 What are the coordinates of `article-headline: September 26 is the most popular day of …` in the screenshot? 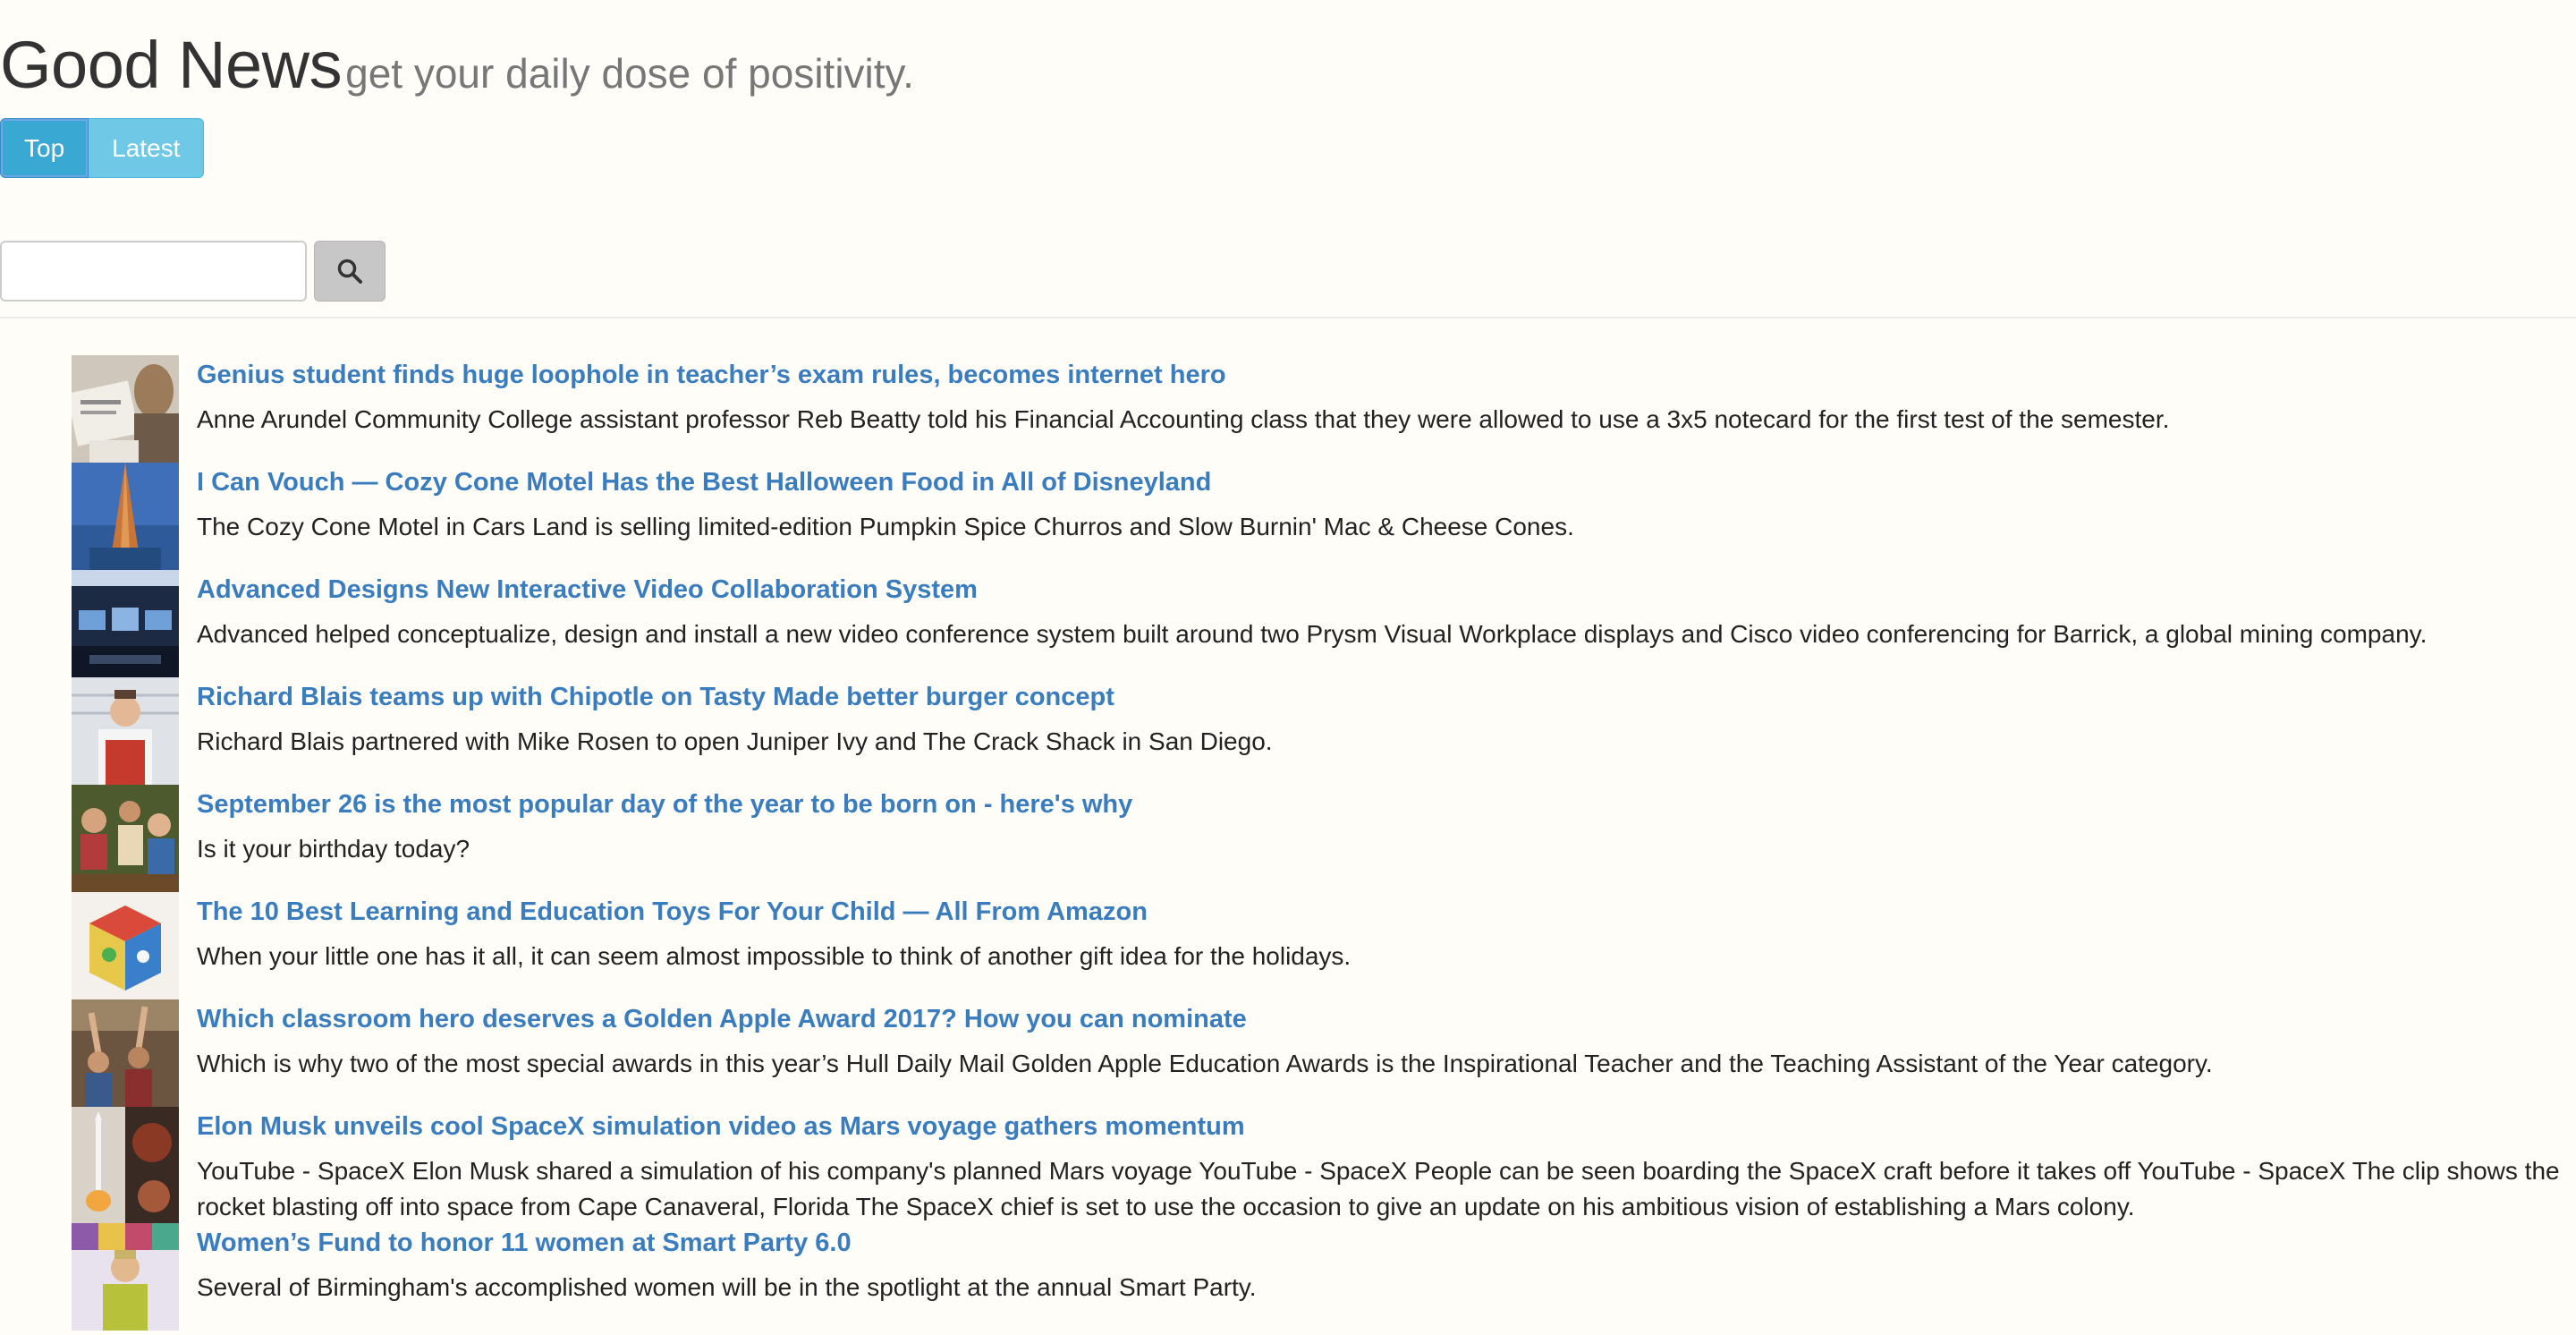 It's located at (664, 804).